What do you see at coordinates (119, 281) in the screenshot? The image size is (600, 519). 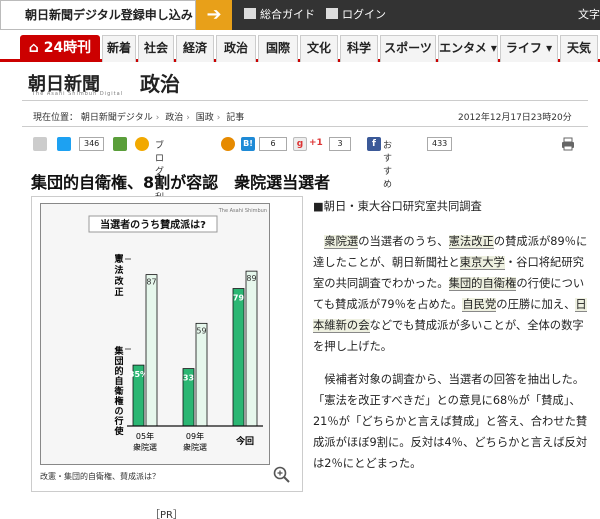 I see `legend-char-kenpo: 改` at bounding box center [119, 281].